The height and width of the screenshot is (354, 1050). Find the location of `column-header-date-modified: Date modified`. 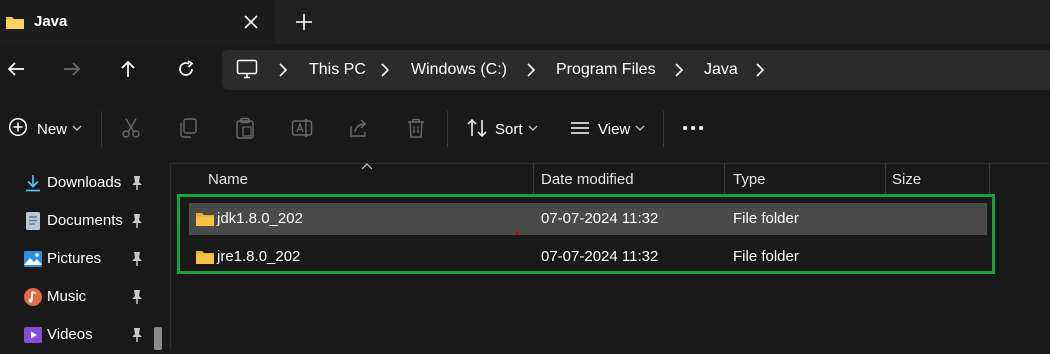

column-header-date-modified: Date modified is located at coordinates (587, 179).